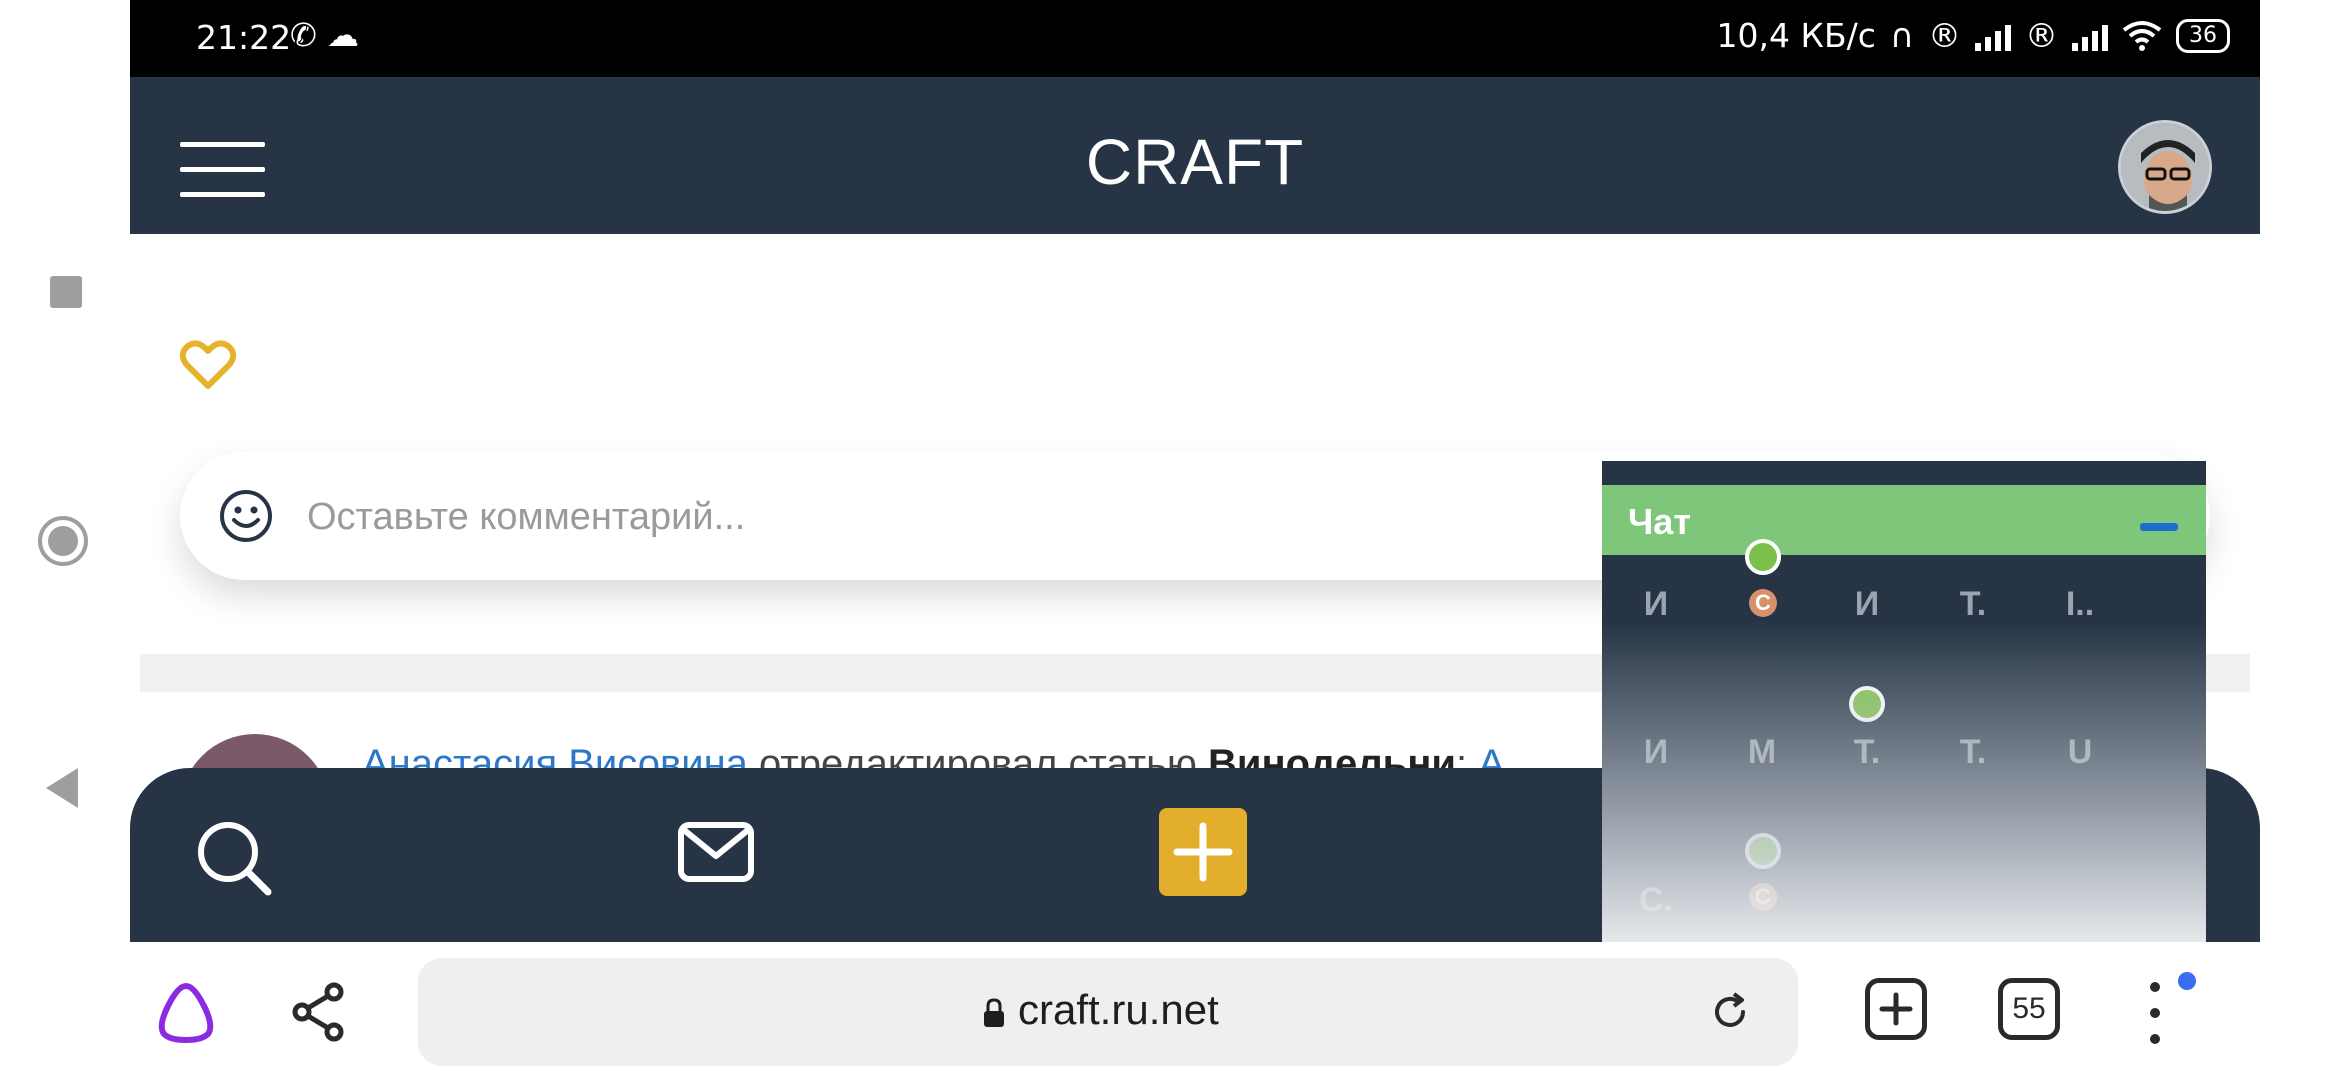 The height and width of the screenshot is (1080, 2340). I want to click on chat-user: I.., so click(2080, 604).